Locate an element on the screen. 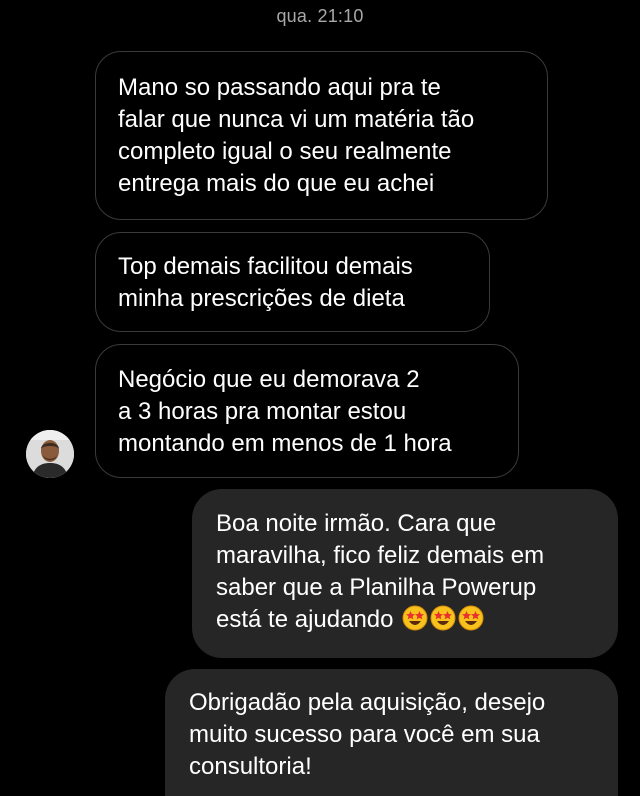 This screenshot has height=796, width=640. message-text-line: entrega mais do que eu achei is located at coordinates (276, 183).